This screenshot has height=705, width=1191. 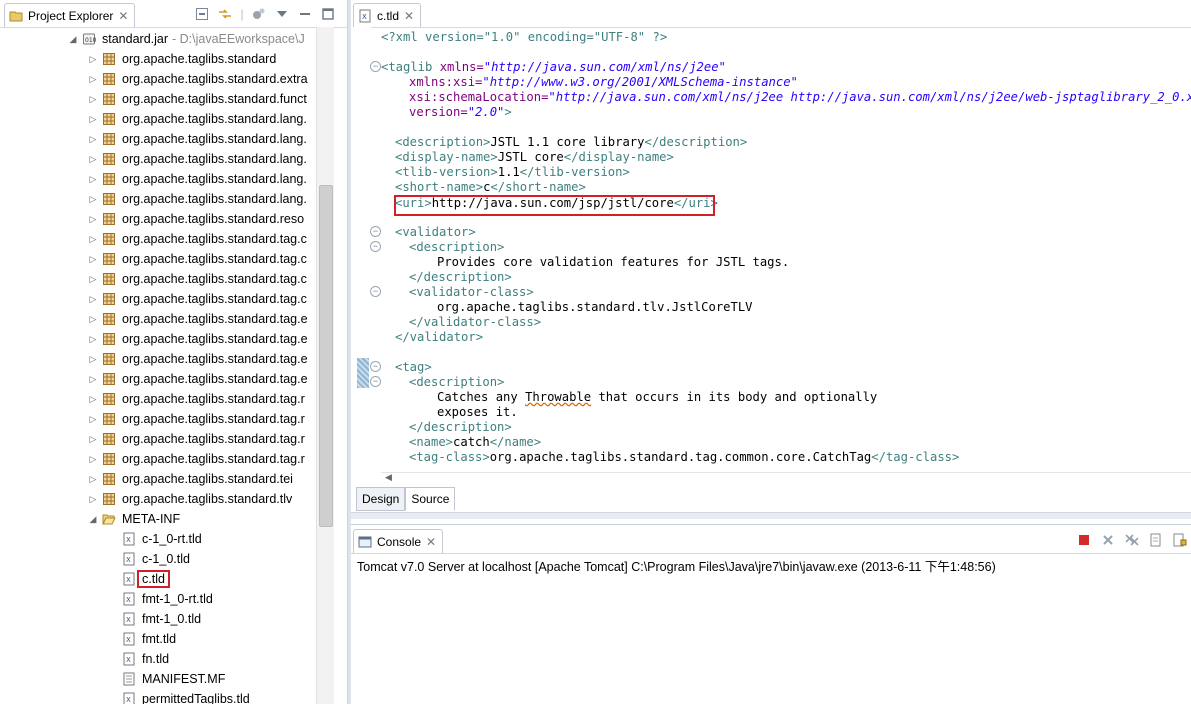 What do you see at coordinates (207, 479) in the screenshot?
I see `package-label: org.apache.taglibs.standard.tei` at bounding box center [207, 479].